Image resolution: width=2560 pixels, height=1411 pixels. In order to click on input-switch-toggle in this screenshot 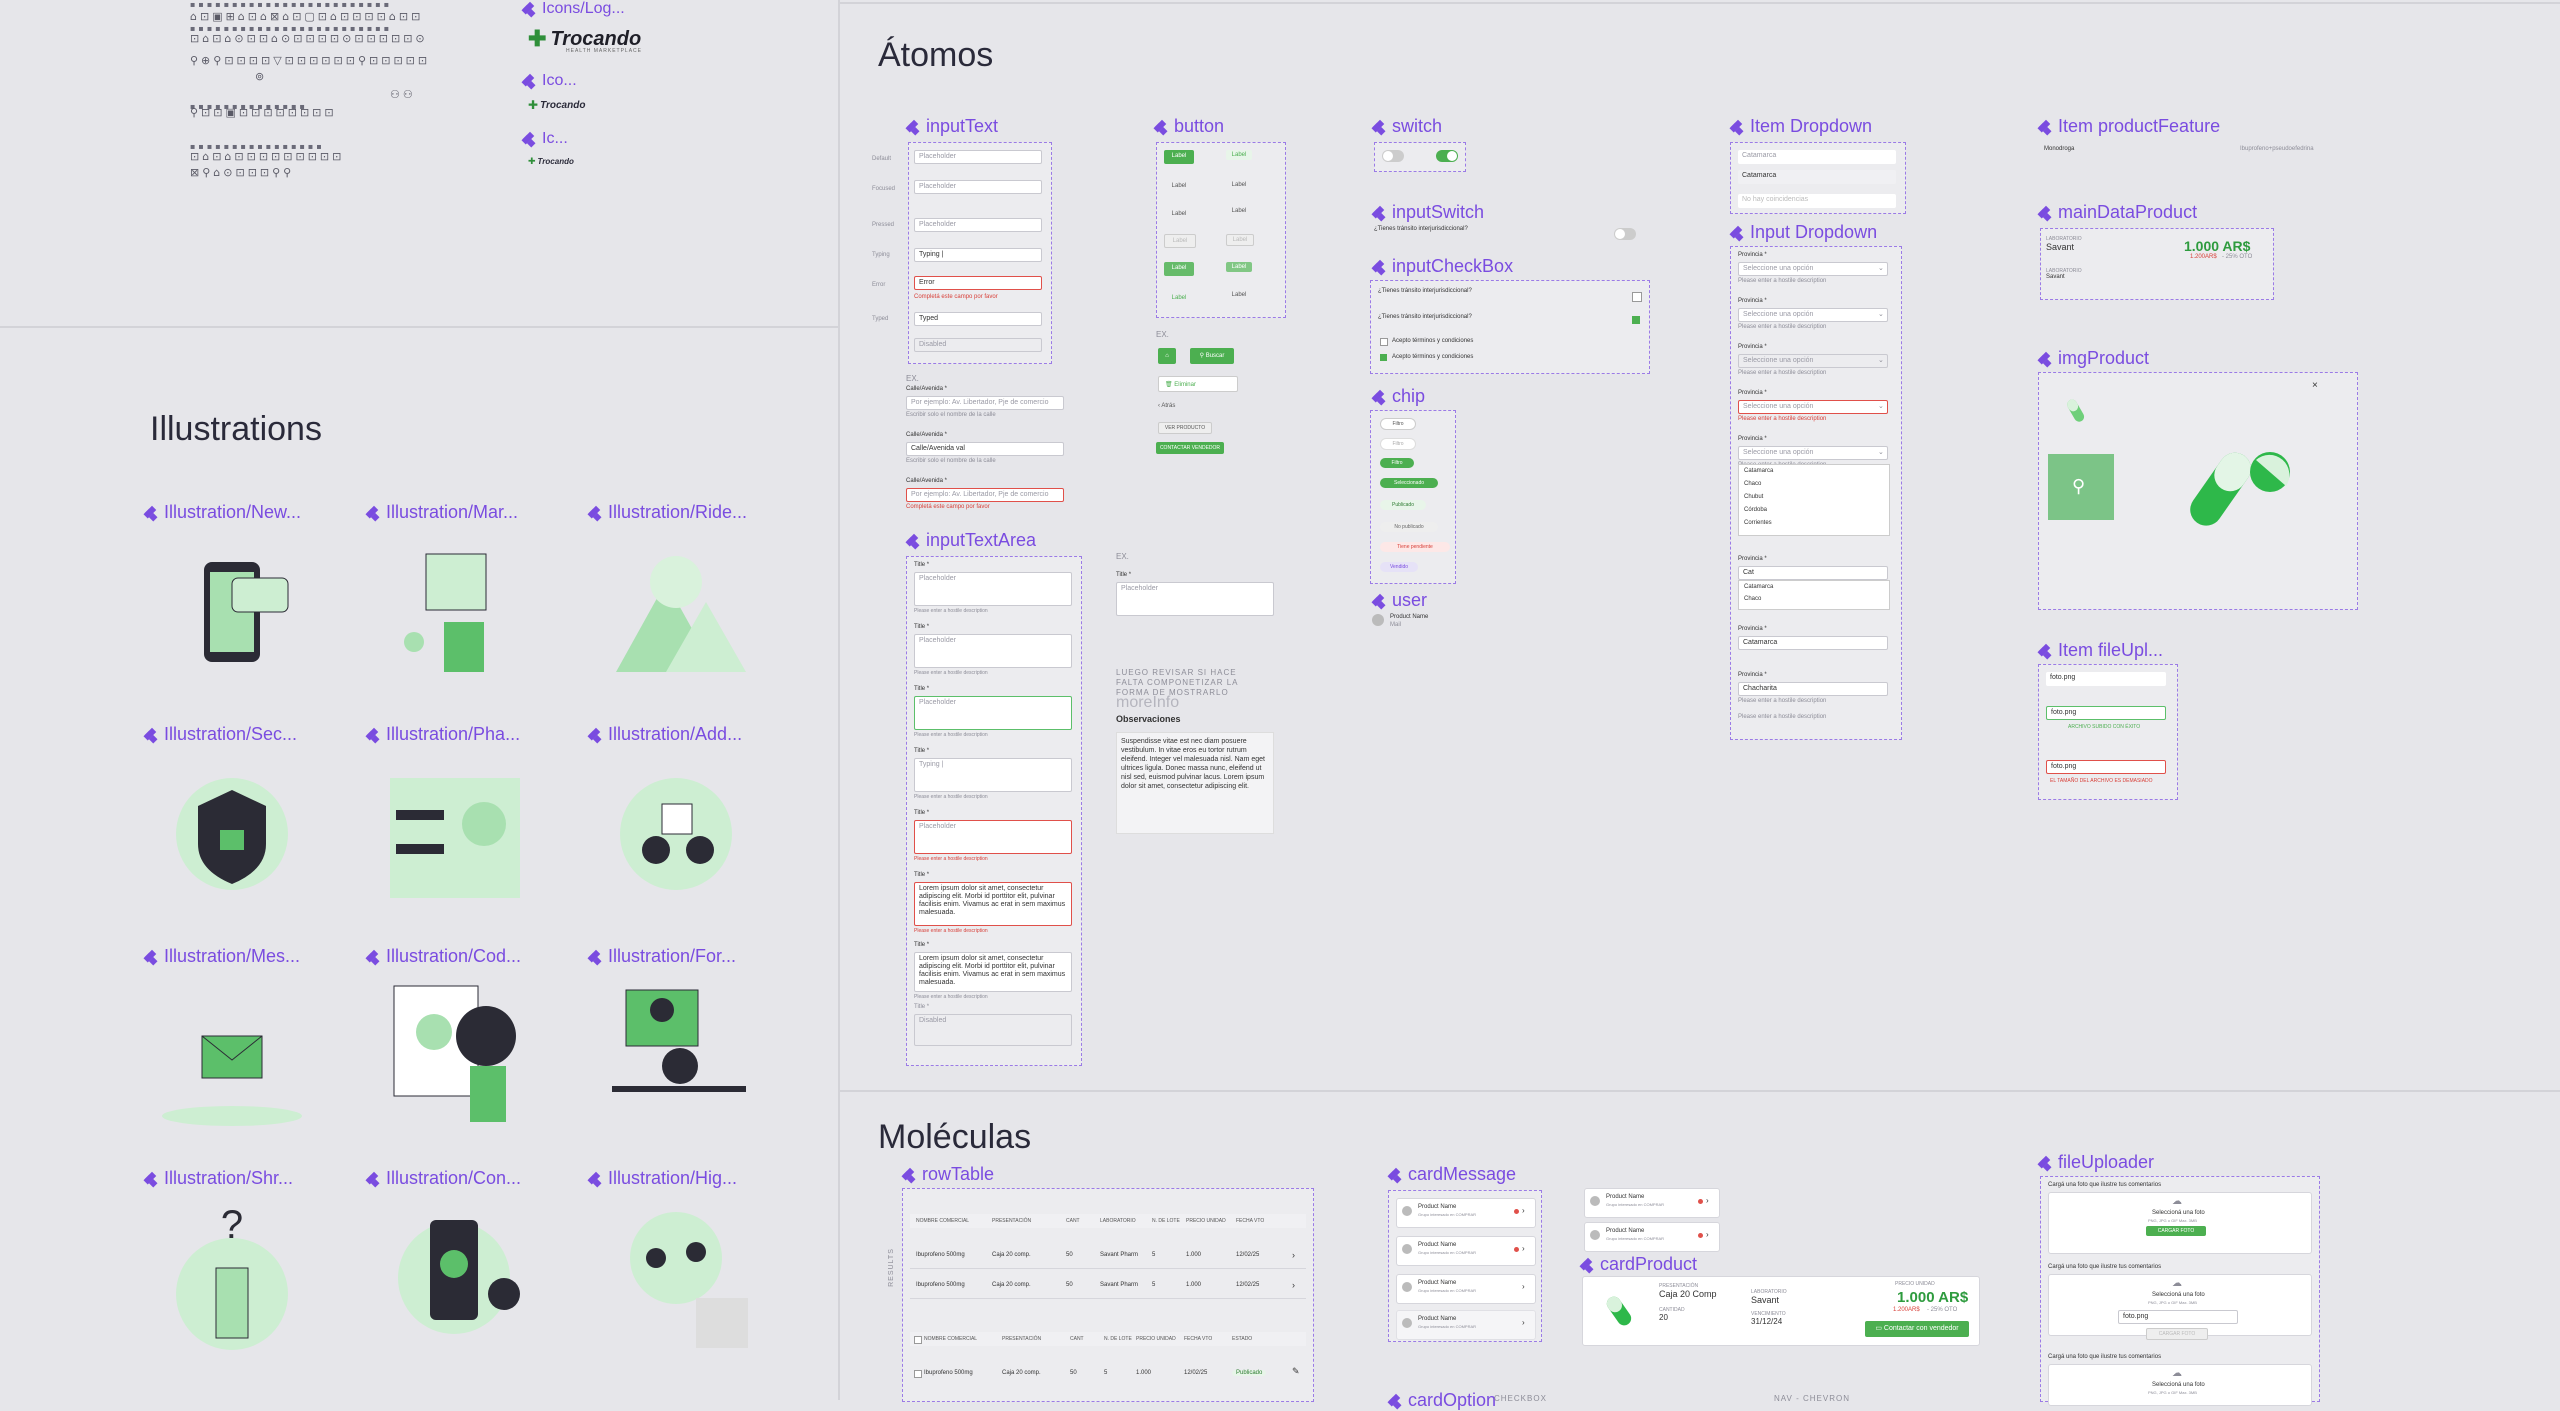, I will do `click(1625, 234)`.